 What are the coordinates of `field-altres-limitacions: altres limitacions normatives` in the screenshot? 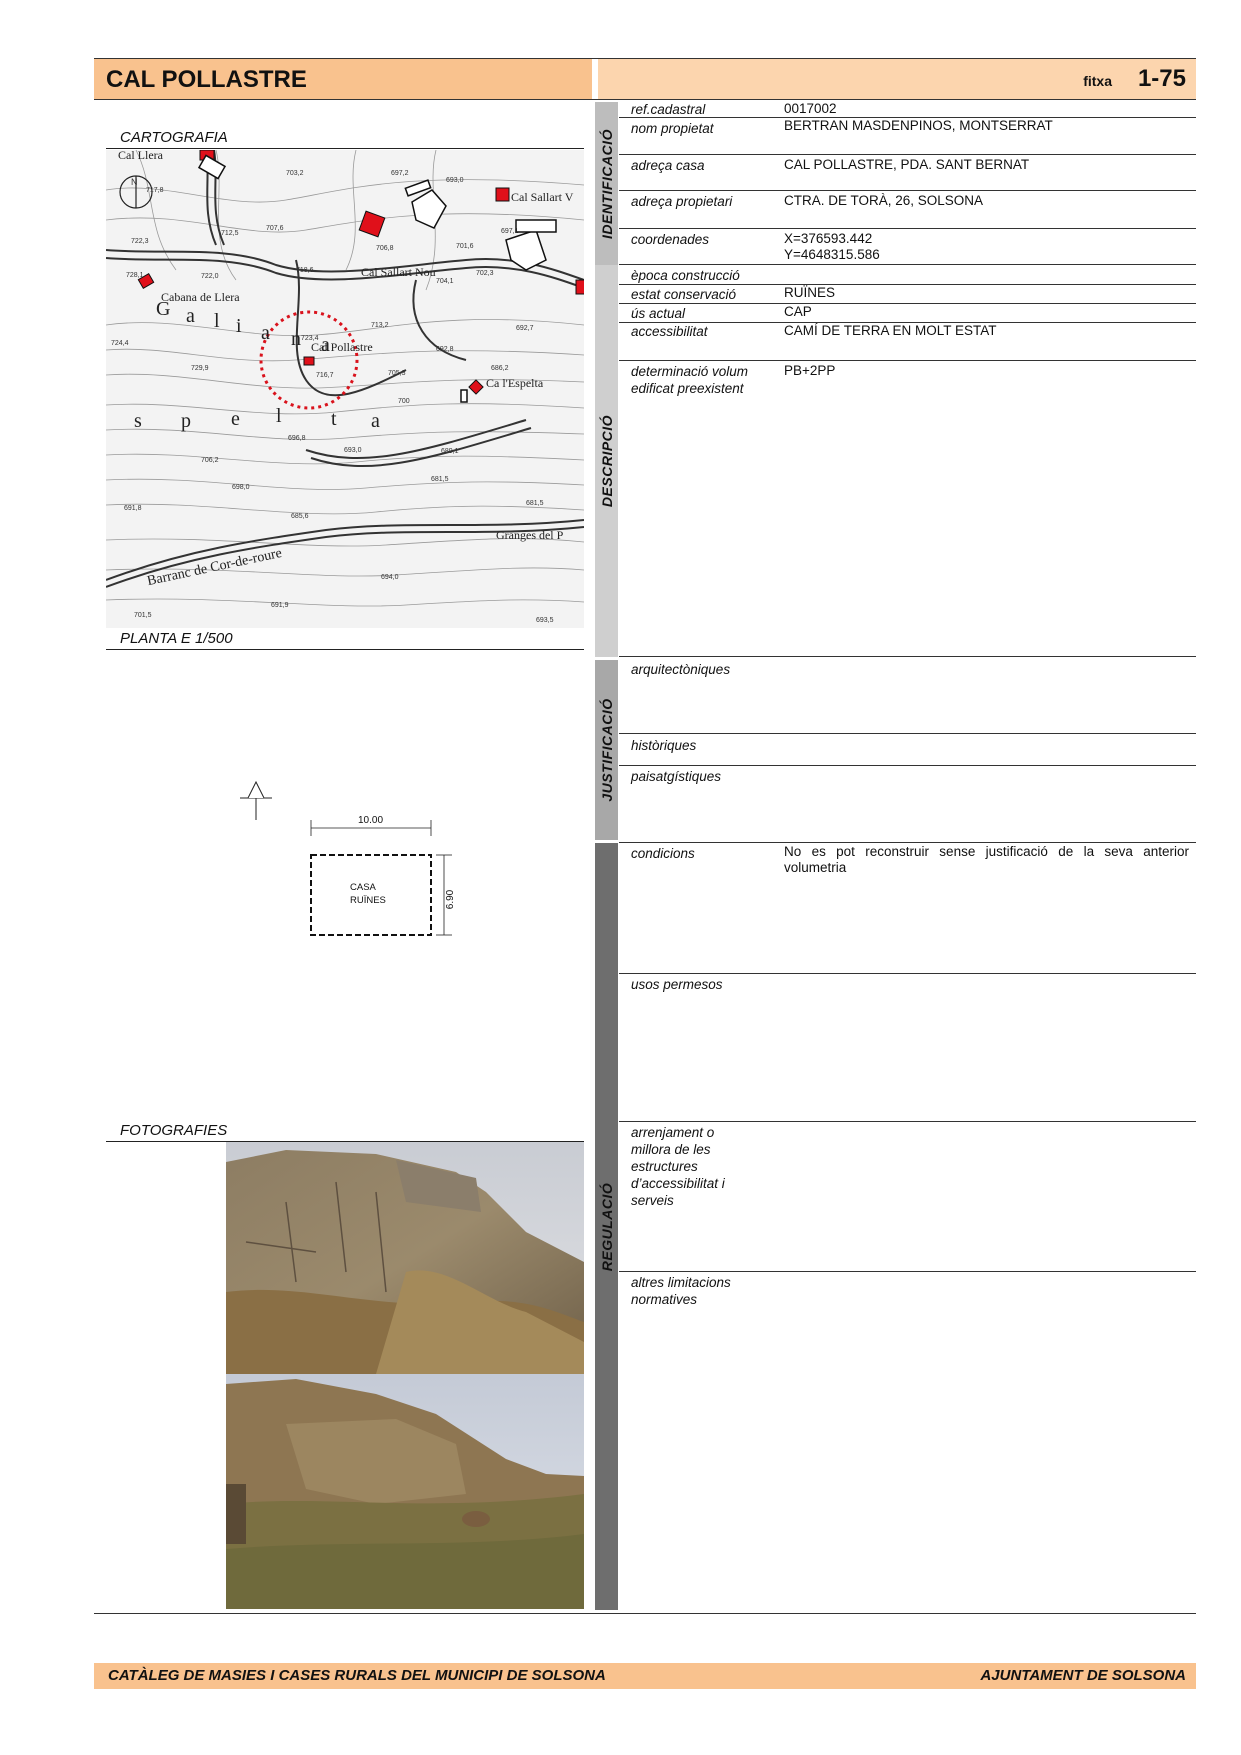 It's located at (907, 1442).